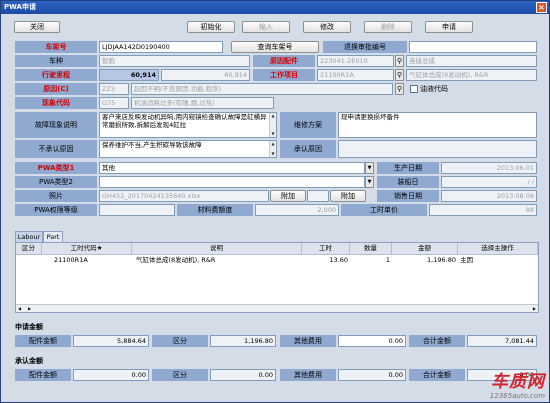 Image resolution: width=550 pixels, height=403 pixels. I want to click on mileage-confirm-input: 60,914, so click(205, 75).